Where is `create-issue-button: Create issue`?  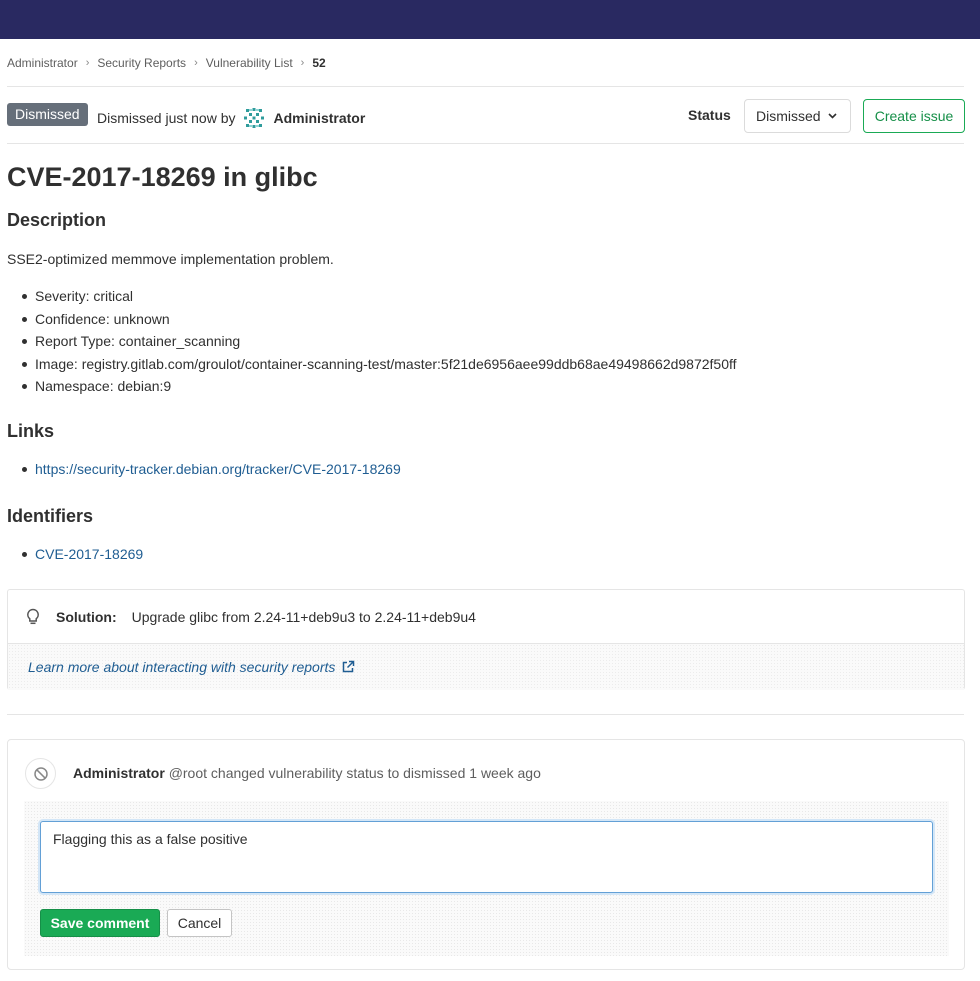 create-issue-button: Create issue is located at coordinates (914, 116).